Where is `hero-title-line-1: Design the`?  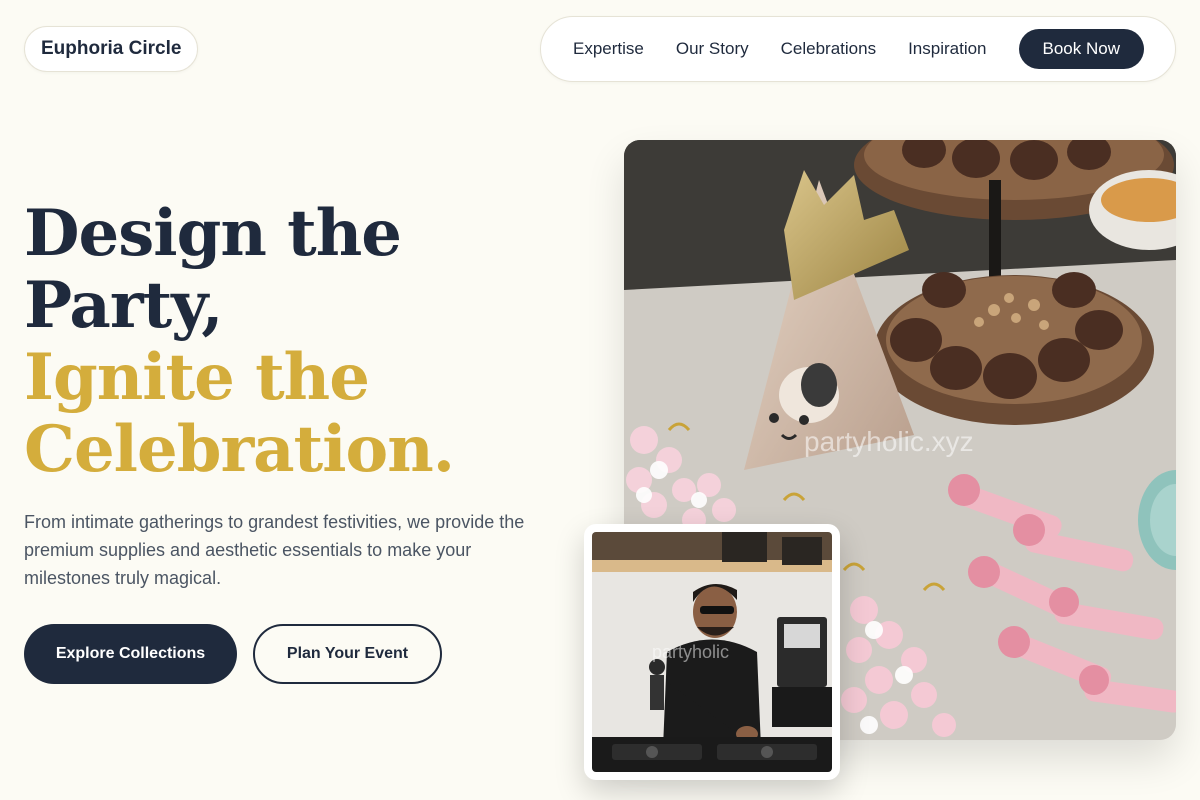
hero-title-line-1: Design the is located at coordinates (213, 233).